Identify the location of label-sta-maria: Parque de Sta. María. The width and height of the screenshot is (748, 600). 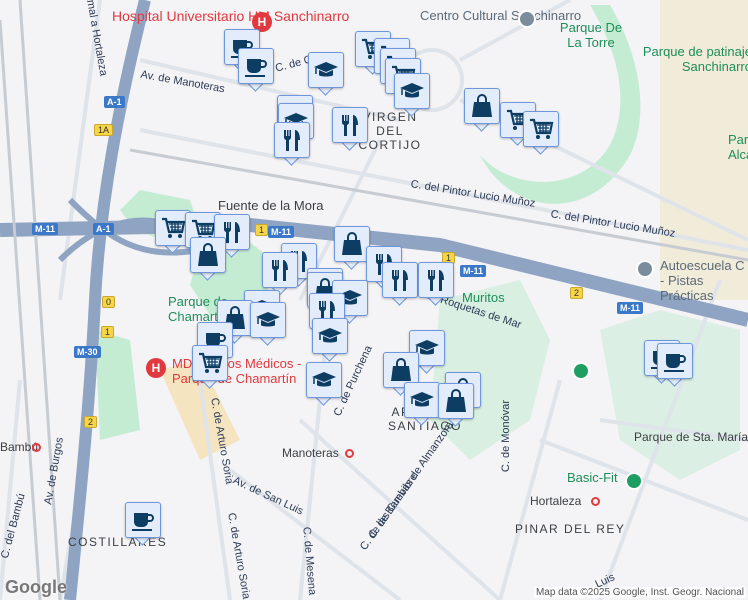
(691, 437).